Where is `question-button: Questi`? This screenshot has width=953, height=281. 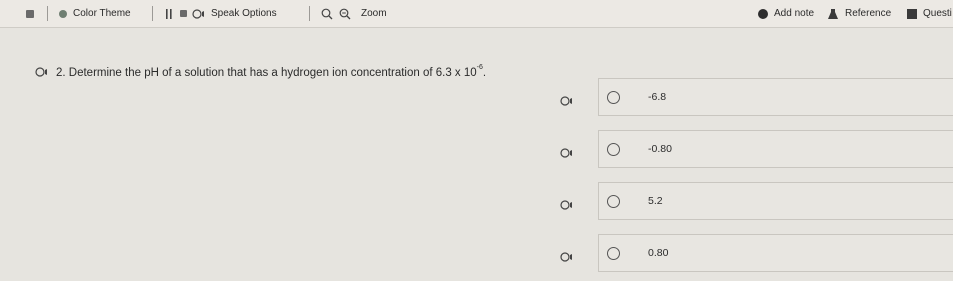 question-button: Questi is located at coordinates (929, 13).